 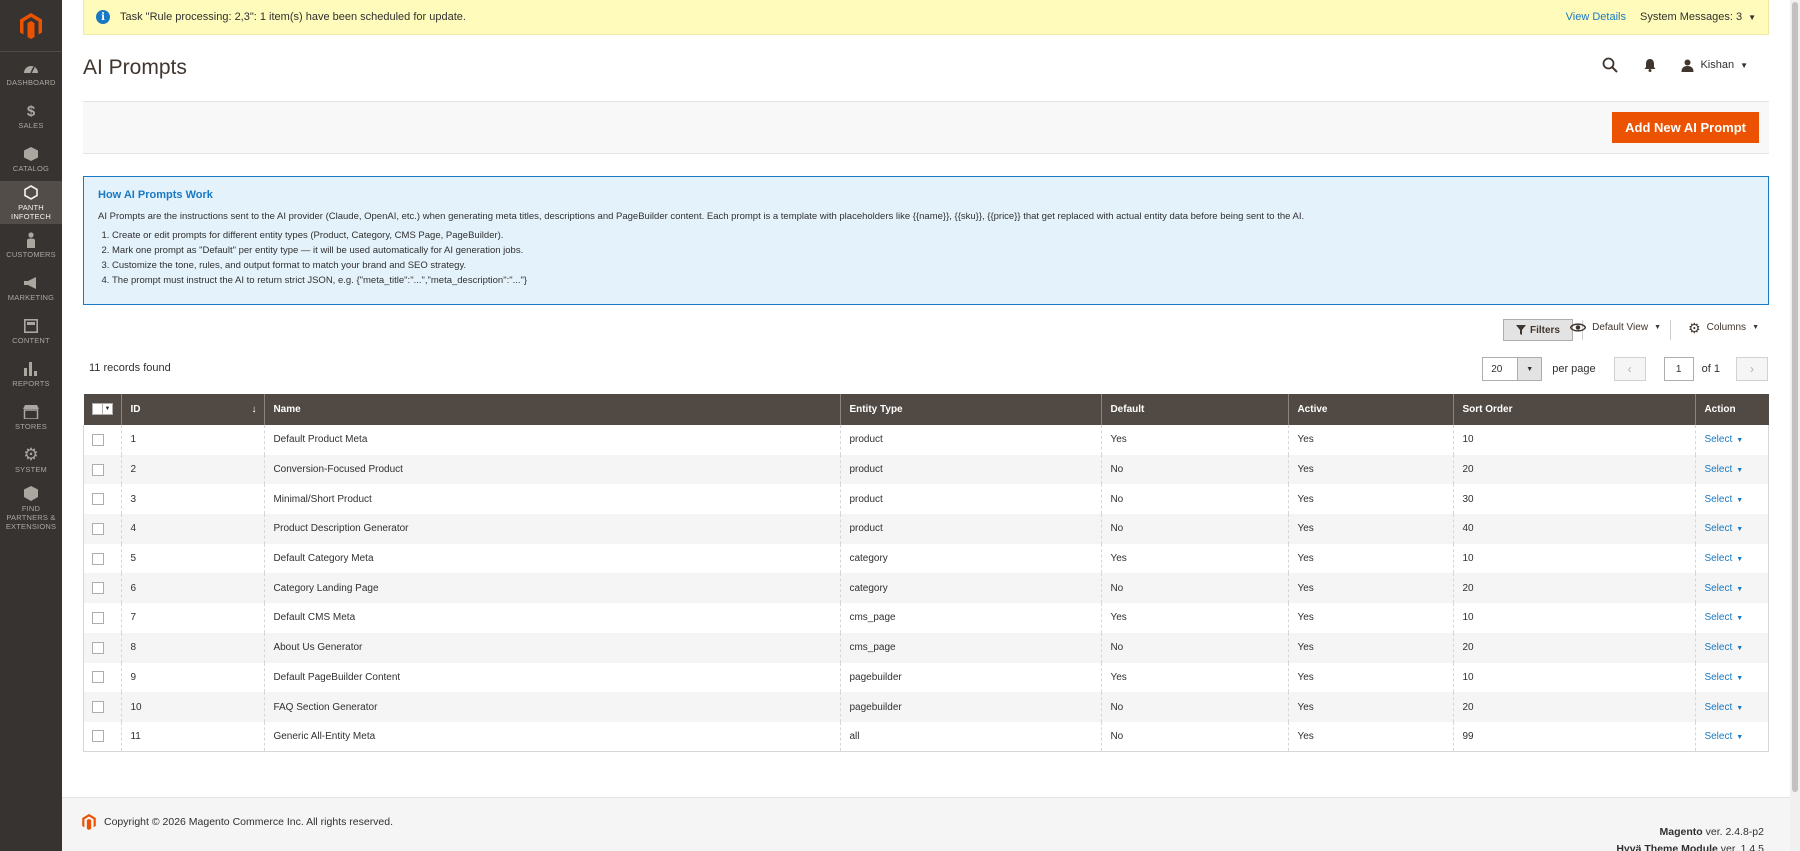 What do you see at coordinates (925, 618) in the screenshot?
I see `table-row: 7 Default CMS Meta cms_page Yes Yes 10 Select ▼` at bounding box center [925, 618].